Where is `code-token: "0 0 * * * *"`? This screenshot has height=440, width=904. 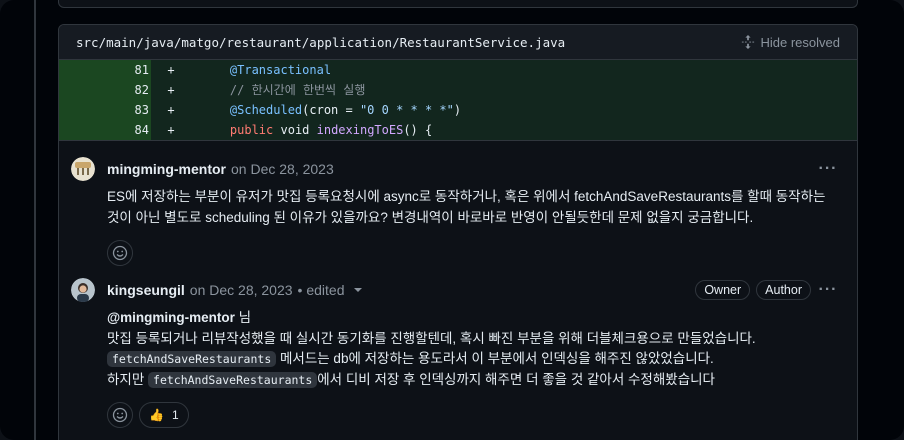 code-token: "0 0 * * * *" is located at coordinates (406, 110).